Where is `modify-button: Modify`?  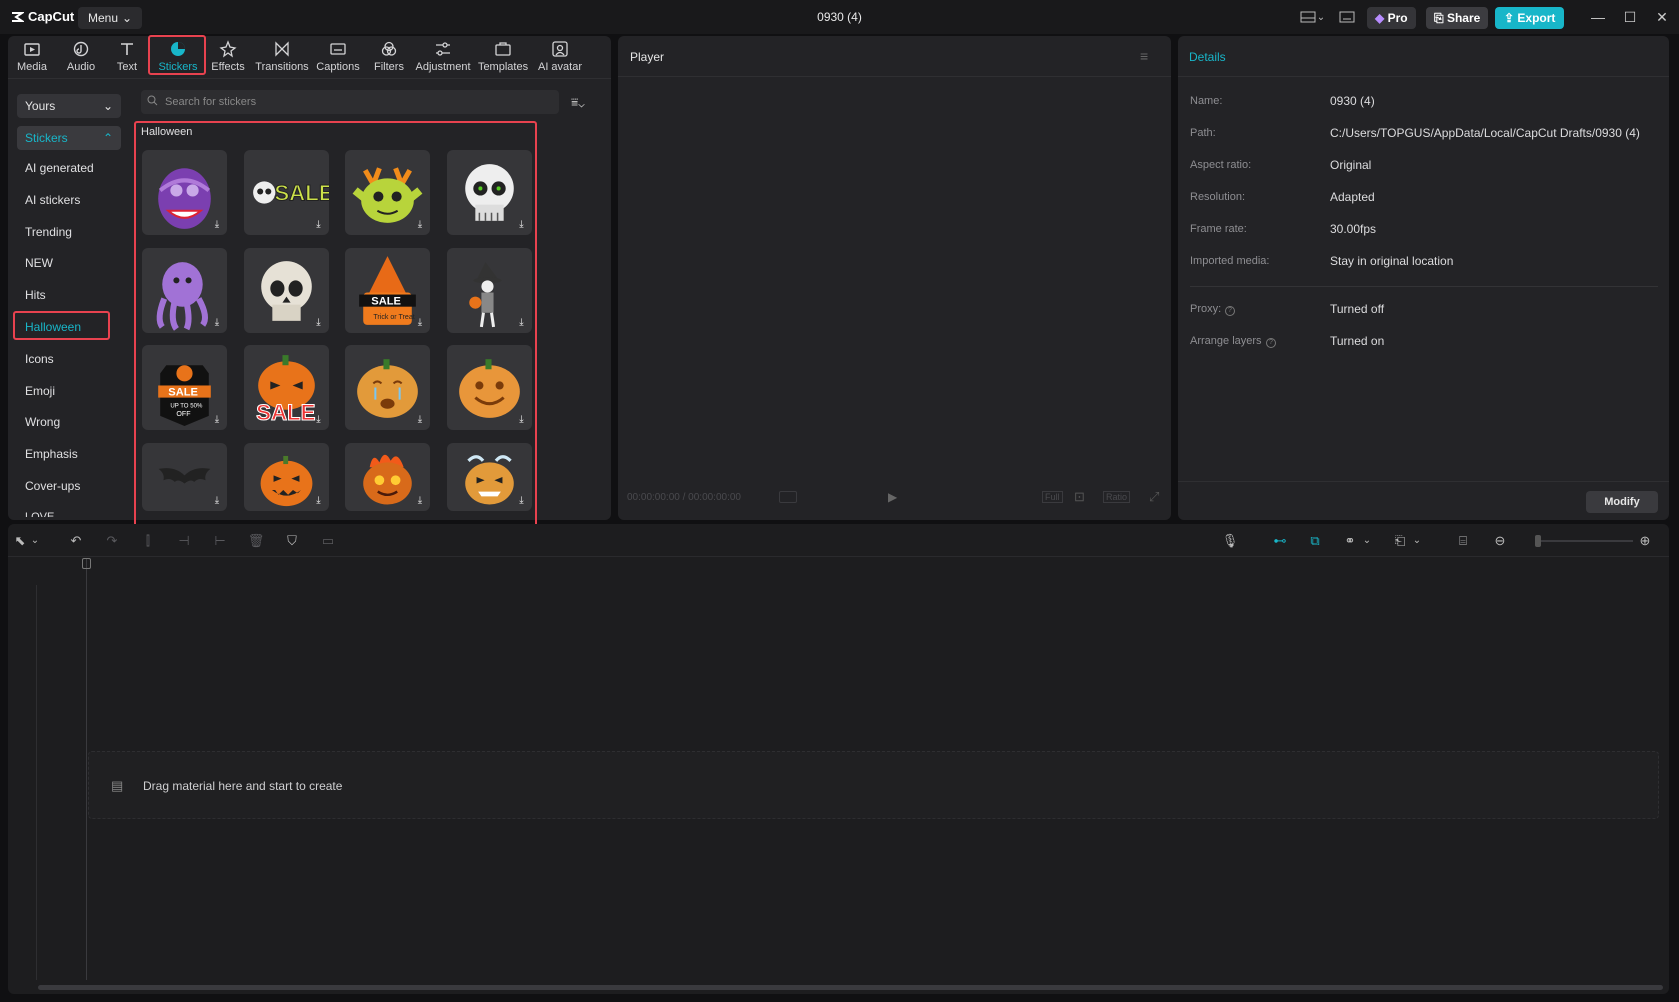
modify-button: Modify is located at coordinates (1622, 502).